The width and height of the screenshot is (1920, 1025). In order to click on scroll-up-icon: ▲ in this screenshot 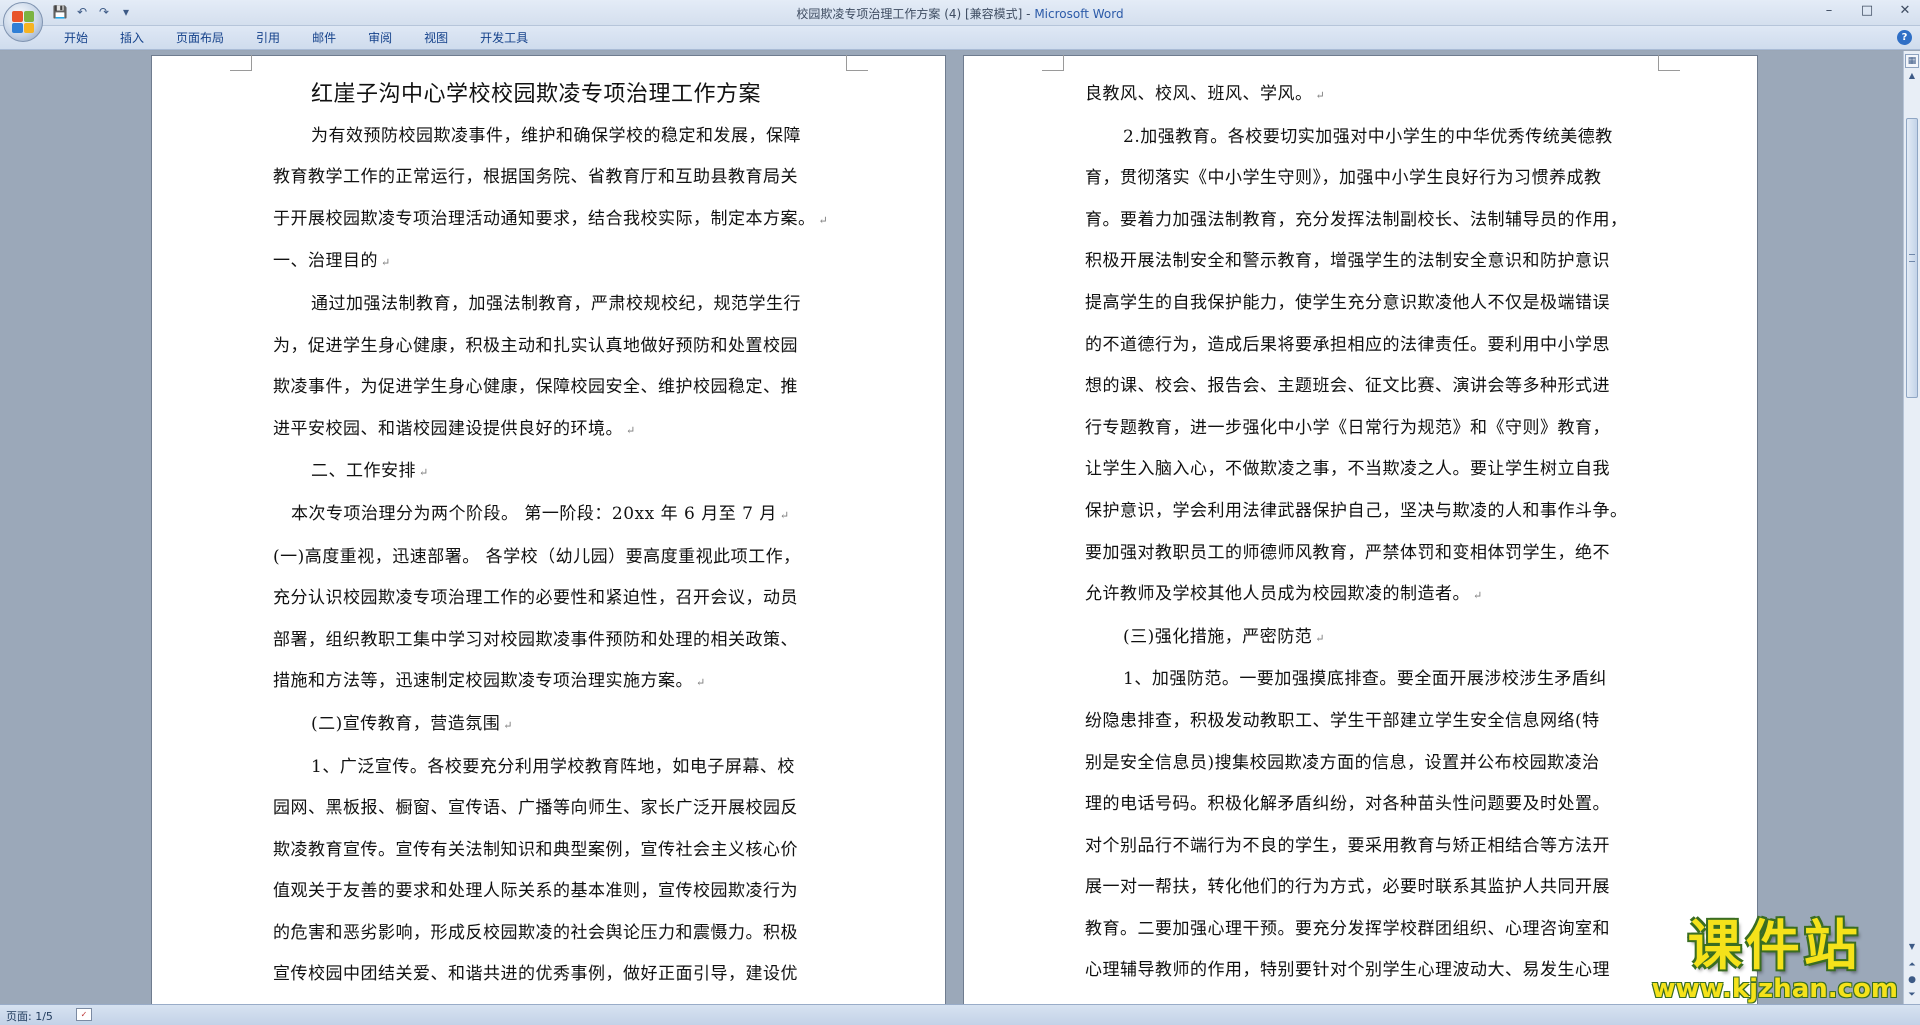, I will do `click(1912, 78)`.